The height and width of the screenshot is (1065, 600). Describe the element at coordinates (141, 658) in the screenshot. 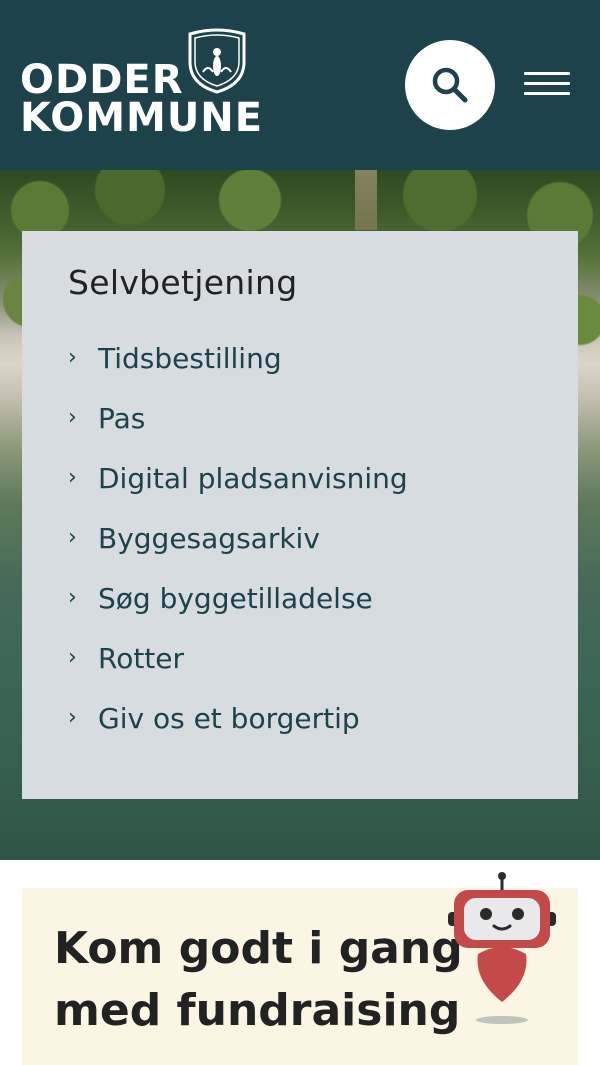

I see `selfservice-link-label: Rotter` at that location.